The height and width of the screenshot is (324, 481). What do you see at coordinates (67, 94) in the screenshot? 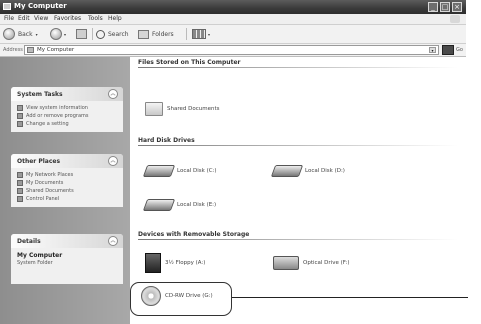
I see `system-tasks-header: System Tasks ︽` at bounding box center [67, 94].